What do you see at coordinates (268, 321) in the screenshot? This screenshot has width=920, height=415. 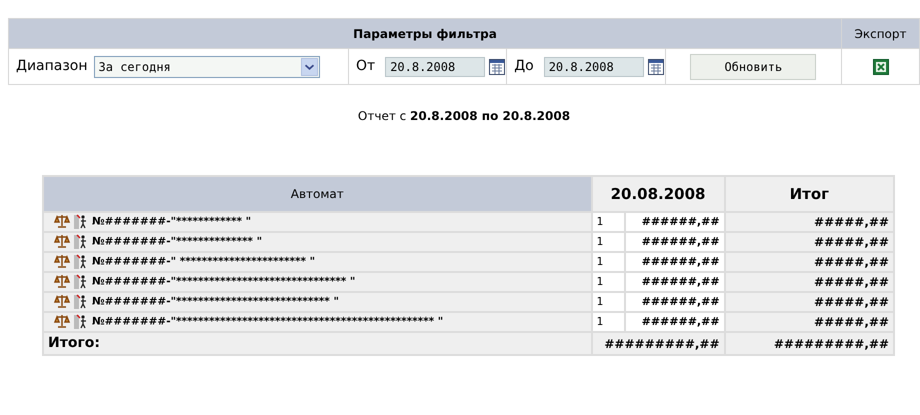 I see `machine-name: №#######-"*********************************************** "` at bounding box center [268, 321].